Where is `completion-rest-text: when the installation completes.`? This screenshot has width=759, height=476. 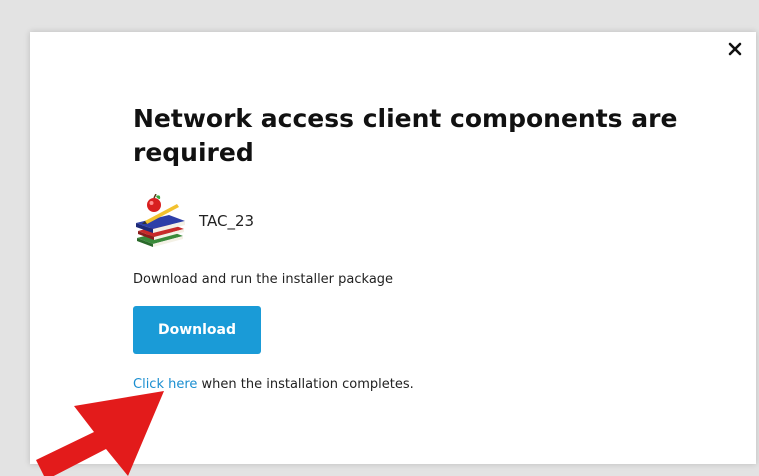 completion-rest-text: when the installation completes. is located at coordinates (305, 384).